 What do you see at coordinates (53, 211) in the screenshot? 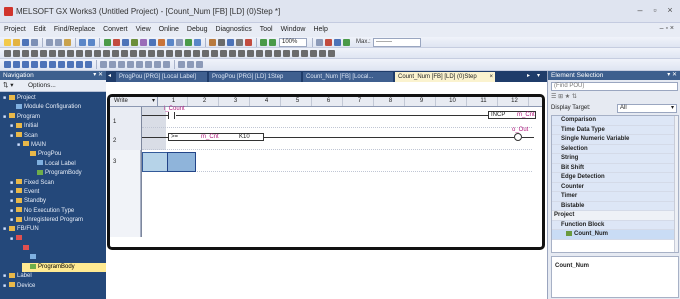
I see `tree-node: ■ No Execution Type` at bounding box center [53, 211].